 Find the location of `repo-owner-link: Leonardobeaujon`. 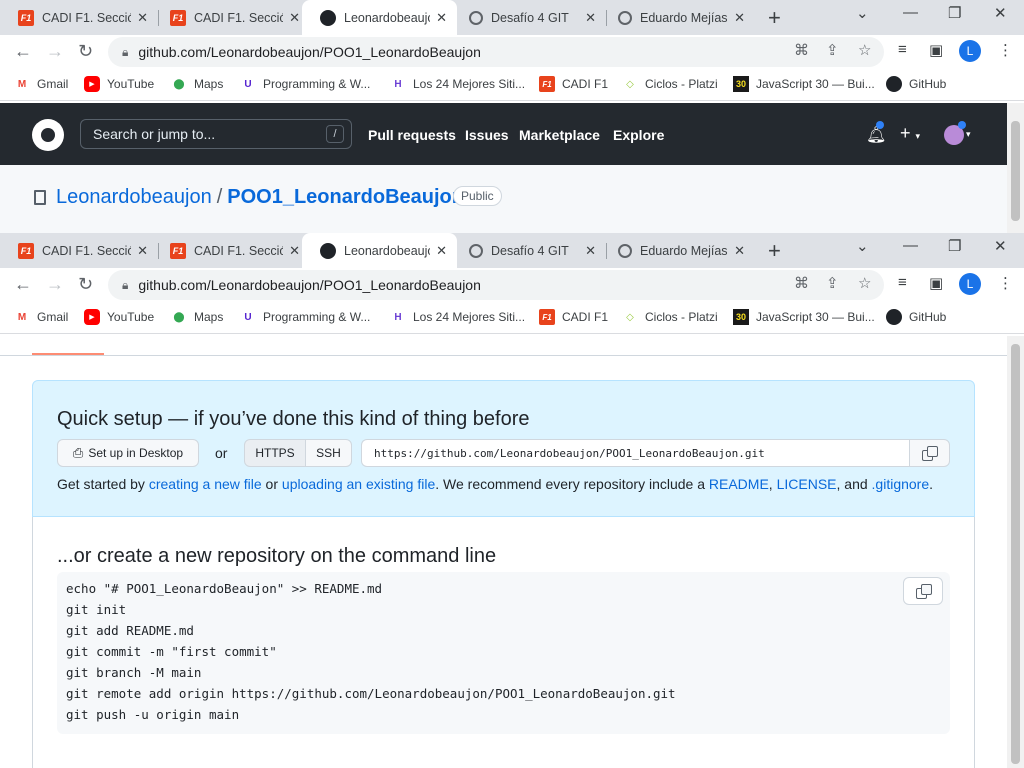

repo-owner-link: Leonardobeaujon is located at coordinates (134, 197).